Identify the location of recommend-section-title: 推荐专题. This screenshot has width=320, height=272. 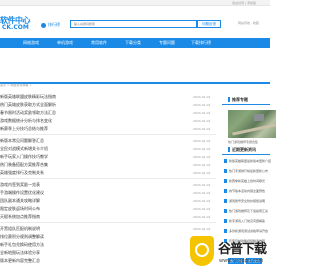
(240, 99).